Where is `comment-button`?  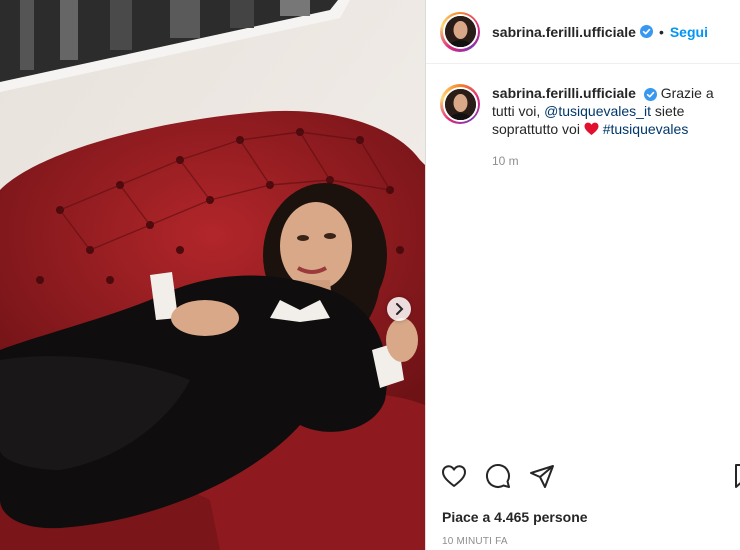 comment-button is located at coordinates (498, 476).